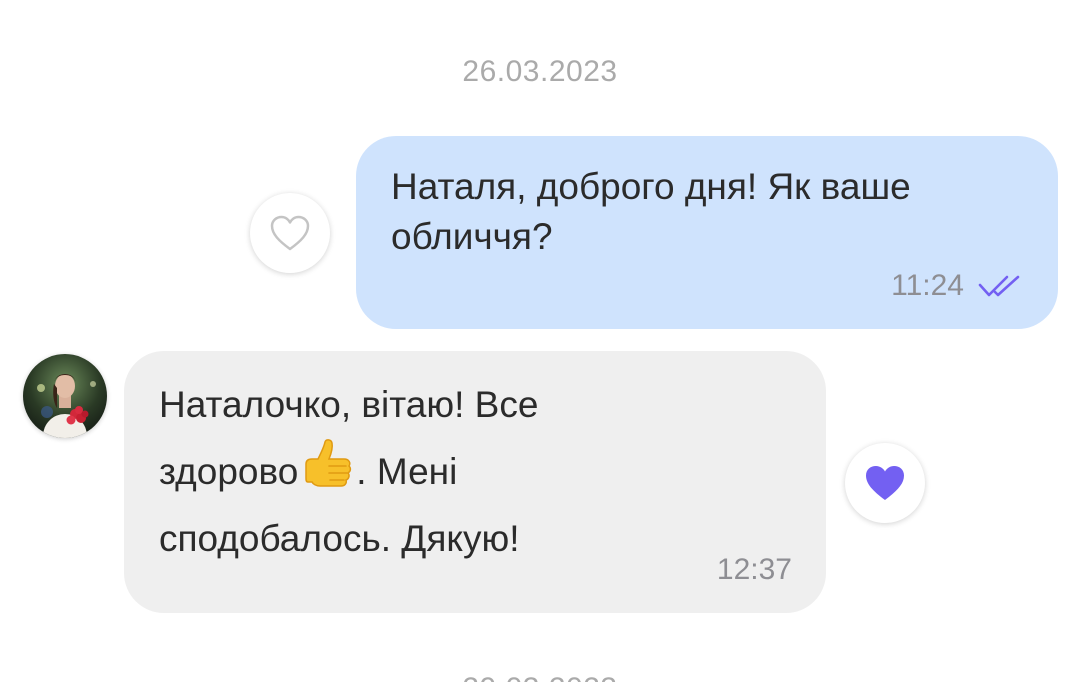 The image size is (1080, 682). Describe the element at coordinates (999, 286) in the screenshot. I see `double-check-icon` at that location.